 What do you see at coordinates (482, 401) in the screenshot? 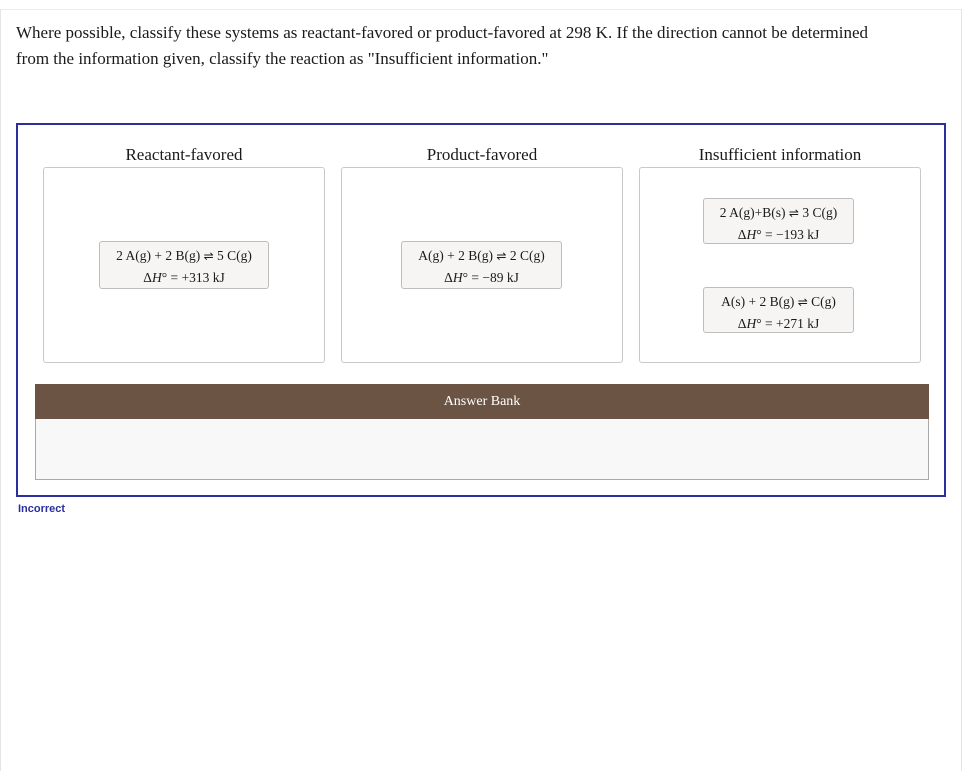
I see `answer-bank-header: Answer Bank` at bounding box center [482, 401].